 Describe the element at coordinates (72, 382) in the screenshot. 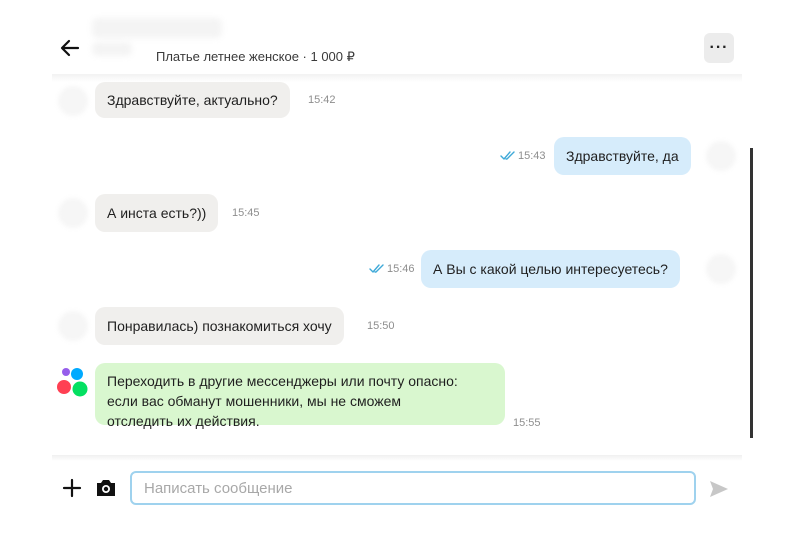

I see `marketplace-logo-icon` at that location.